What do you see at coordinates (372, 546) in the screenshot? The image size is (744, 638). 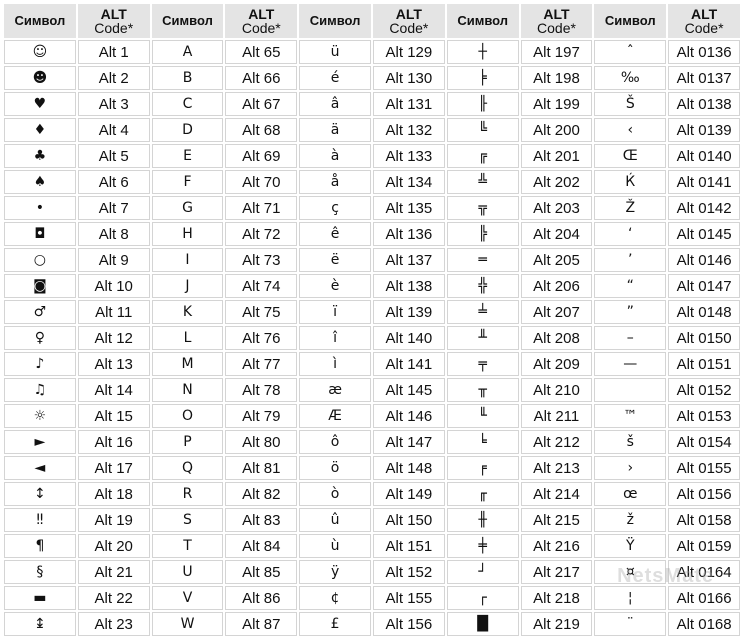 I see `table-row: ¶ Alt 20 T Alt 84 ù Alt 151 ╪ Alt 216 Ÿ Alt 0159` at bounding box center [372, 546].